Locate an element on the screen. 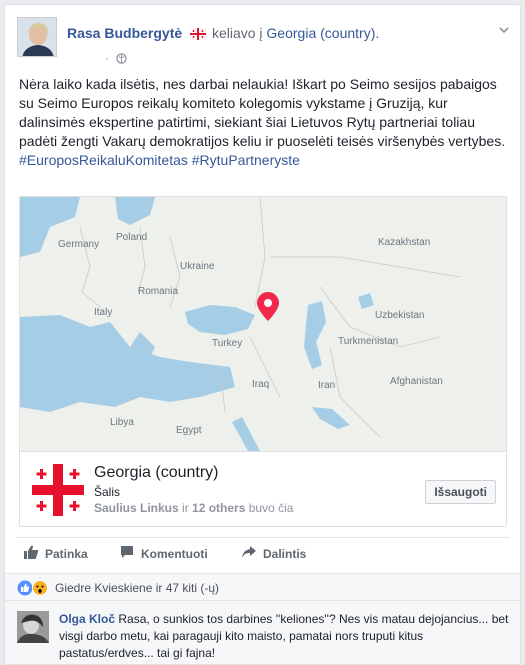  visitor-mid: ir is located at coordinates (185, 508).